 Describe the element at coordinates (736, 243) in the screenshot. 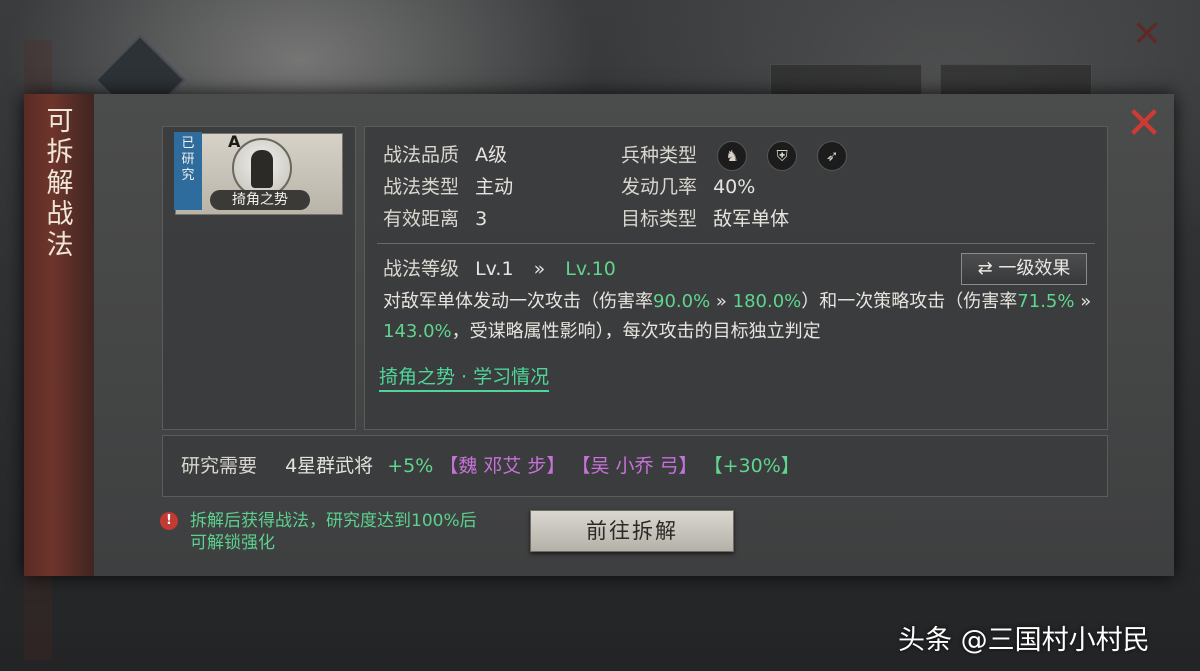

I see `divider` at that location.